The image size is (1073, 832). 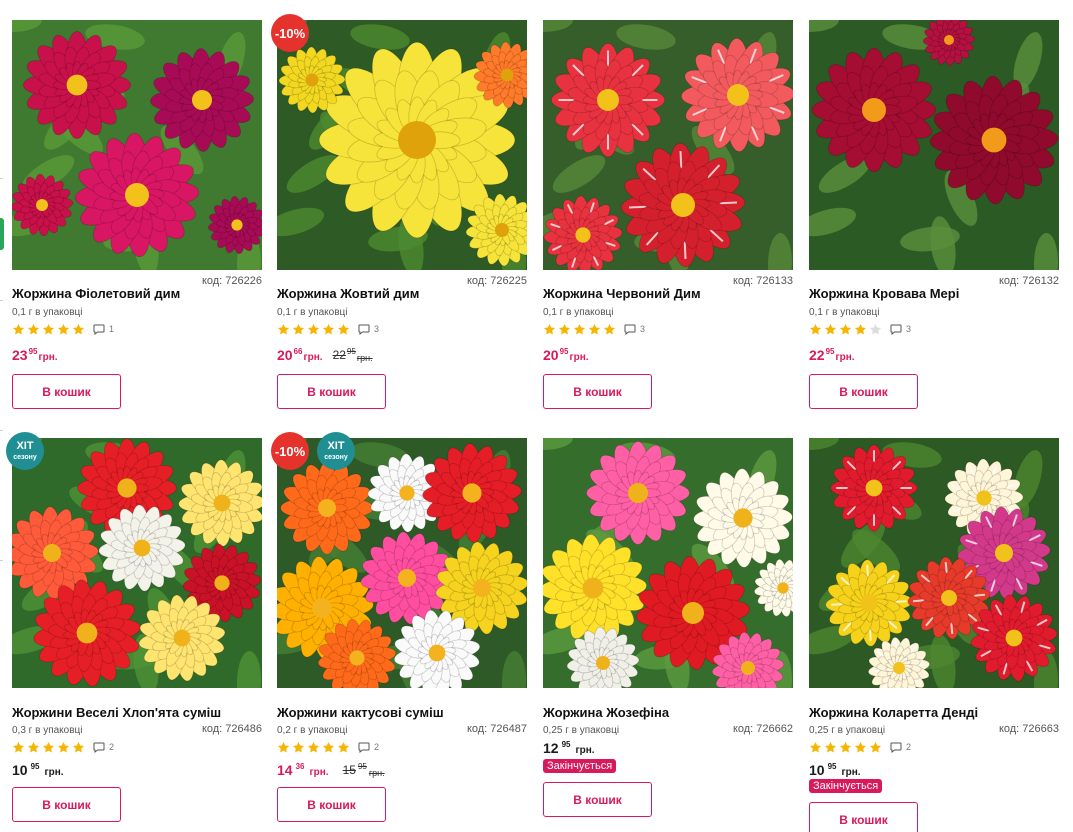 I want to click on product-title: Жоржина Жовтий дим, so click(x=402, y=293).